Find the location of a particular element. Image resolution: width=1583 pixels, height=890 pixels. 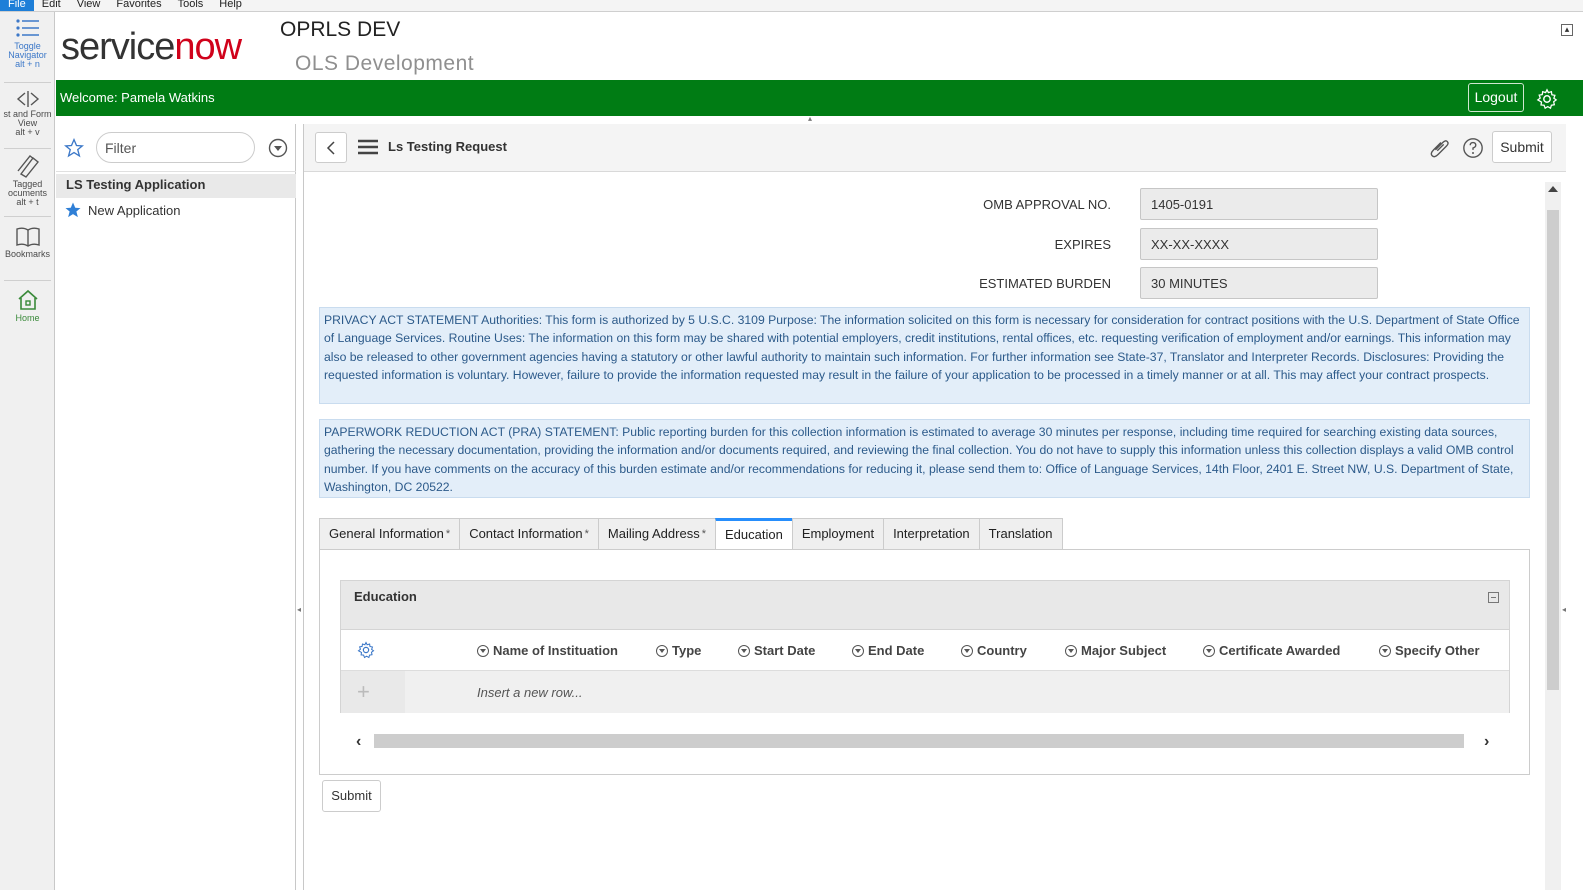

horizontal-scrollbar: ‹ › is located at coordinates (925, 742).